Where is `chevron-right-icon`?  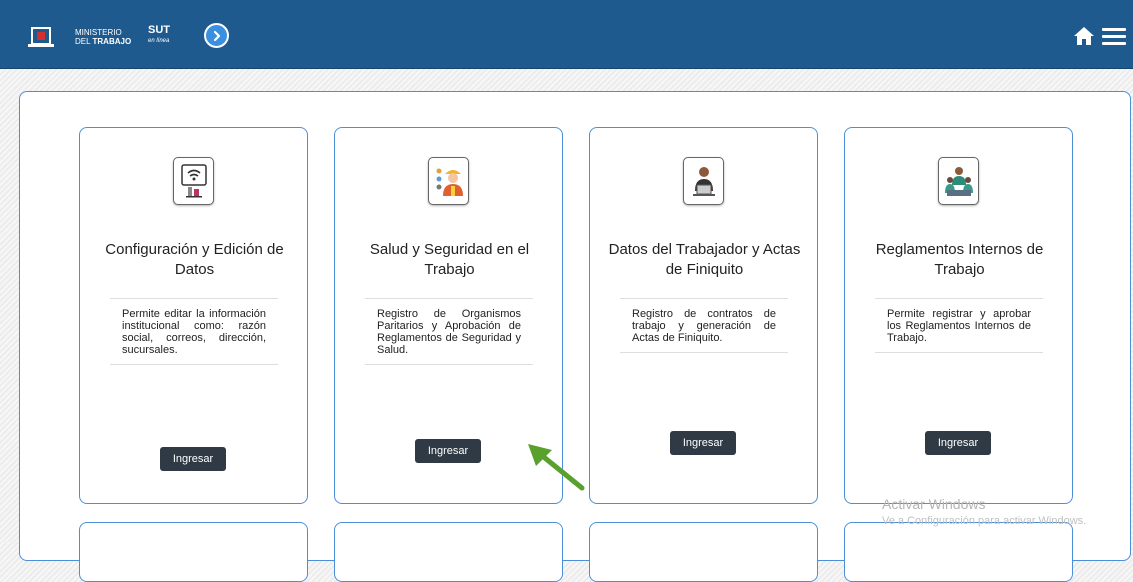 chevron-right-icon is located at coordinates (216, 35).